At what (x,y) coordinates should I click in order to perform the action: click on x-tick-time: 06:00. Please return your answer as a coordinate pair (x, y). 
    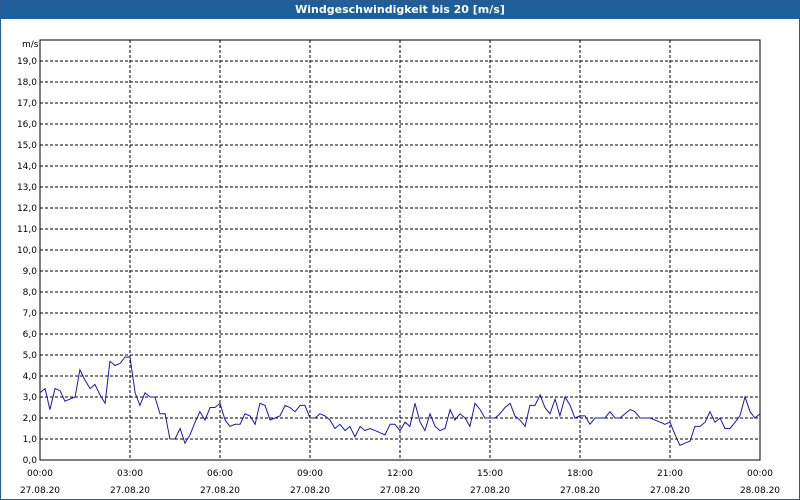
    Looking at the image, I should click on (220, 474).